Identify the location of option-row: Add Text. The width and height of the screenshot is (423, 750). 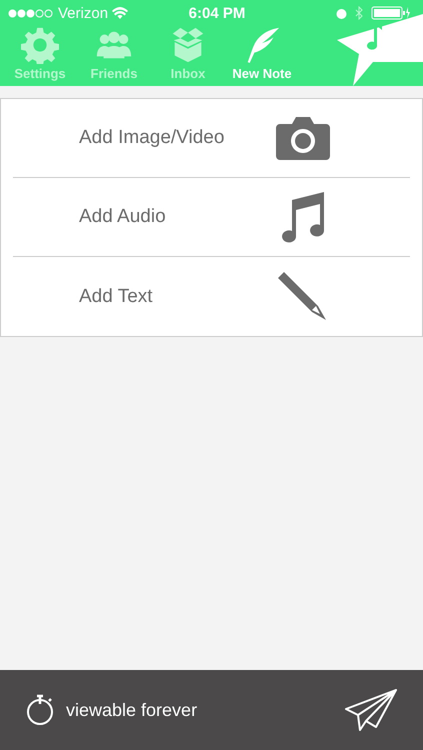
(211, 296).